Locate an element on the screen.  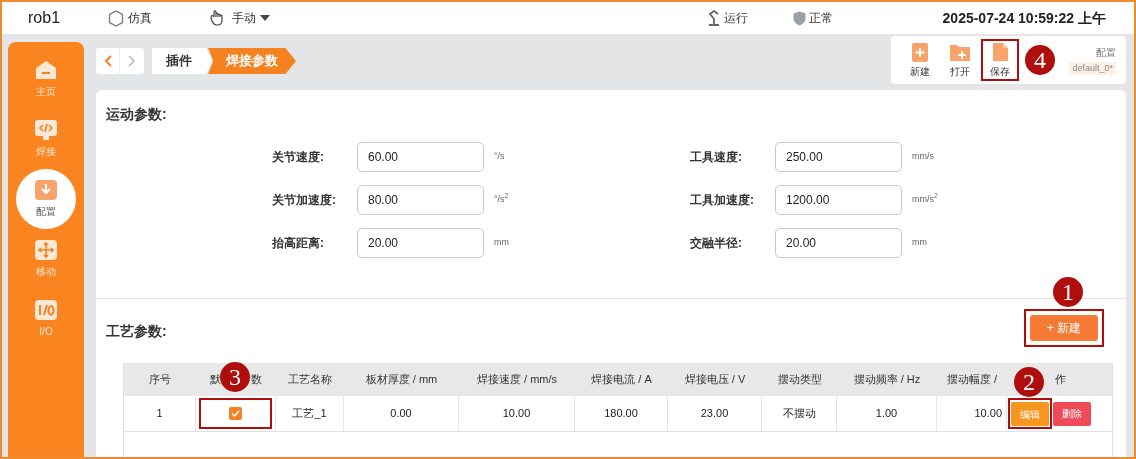
robot-arm-icon is located at coordinates (713, 18).